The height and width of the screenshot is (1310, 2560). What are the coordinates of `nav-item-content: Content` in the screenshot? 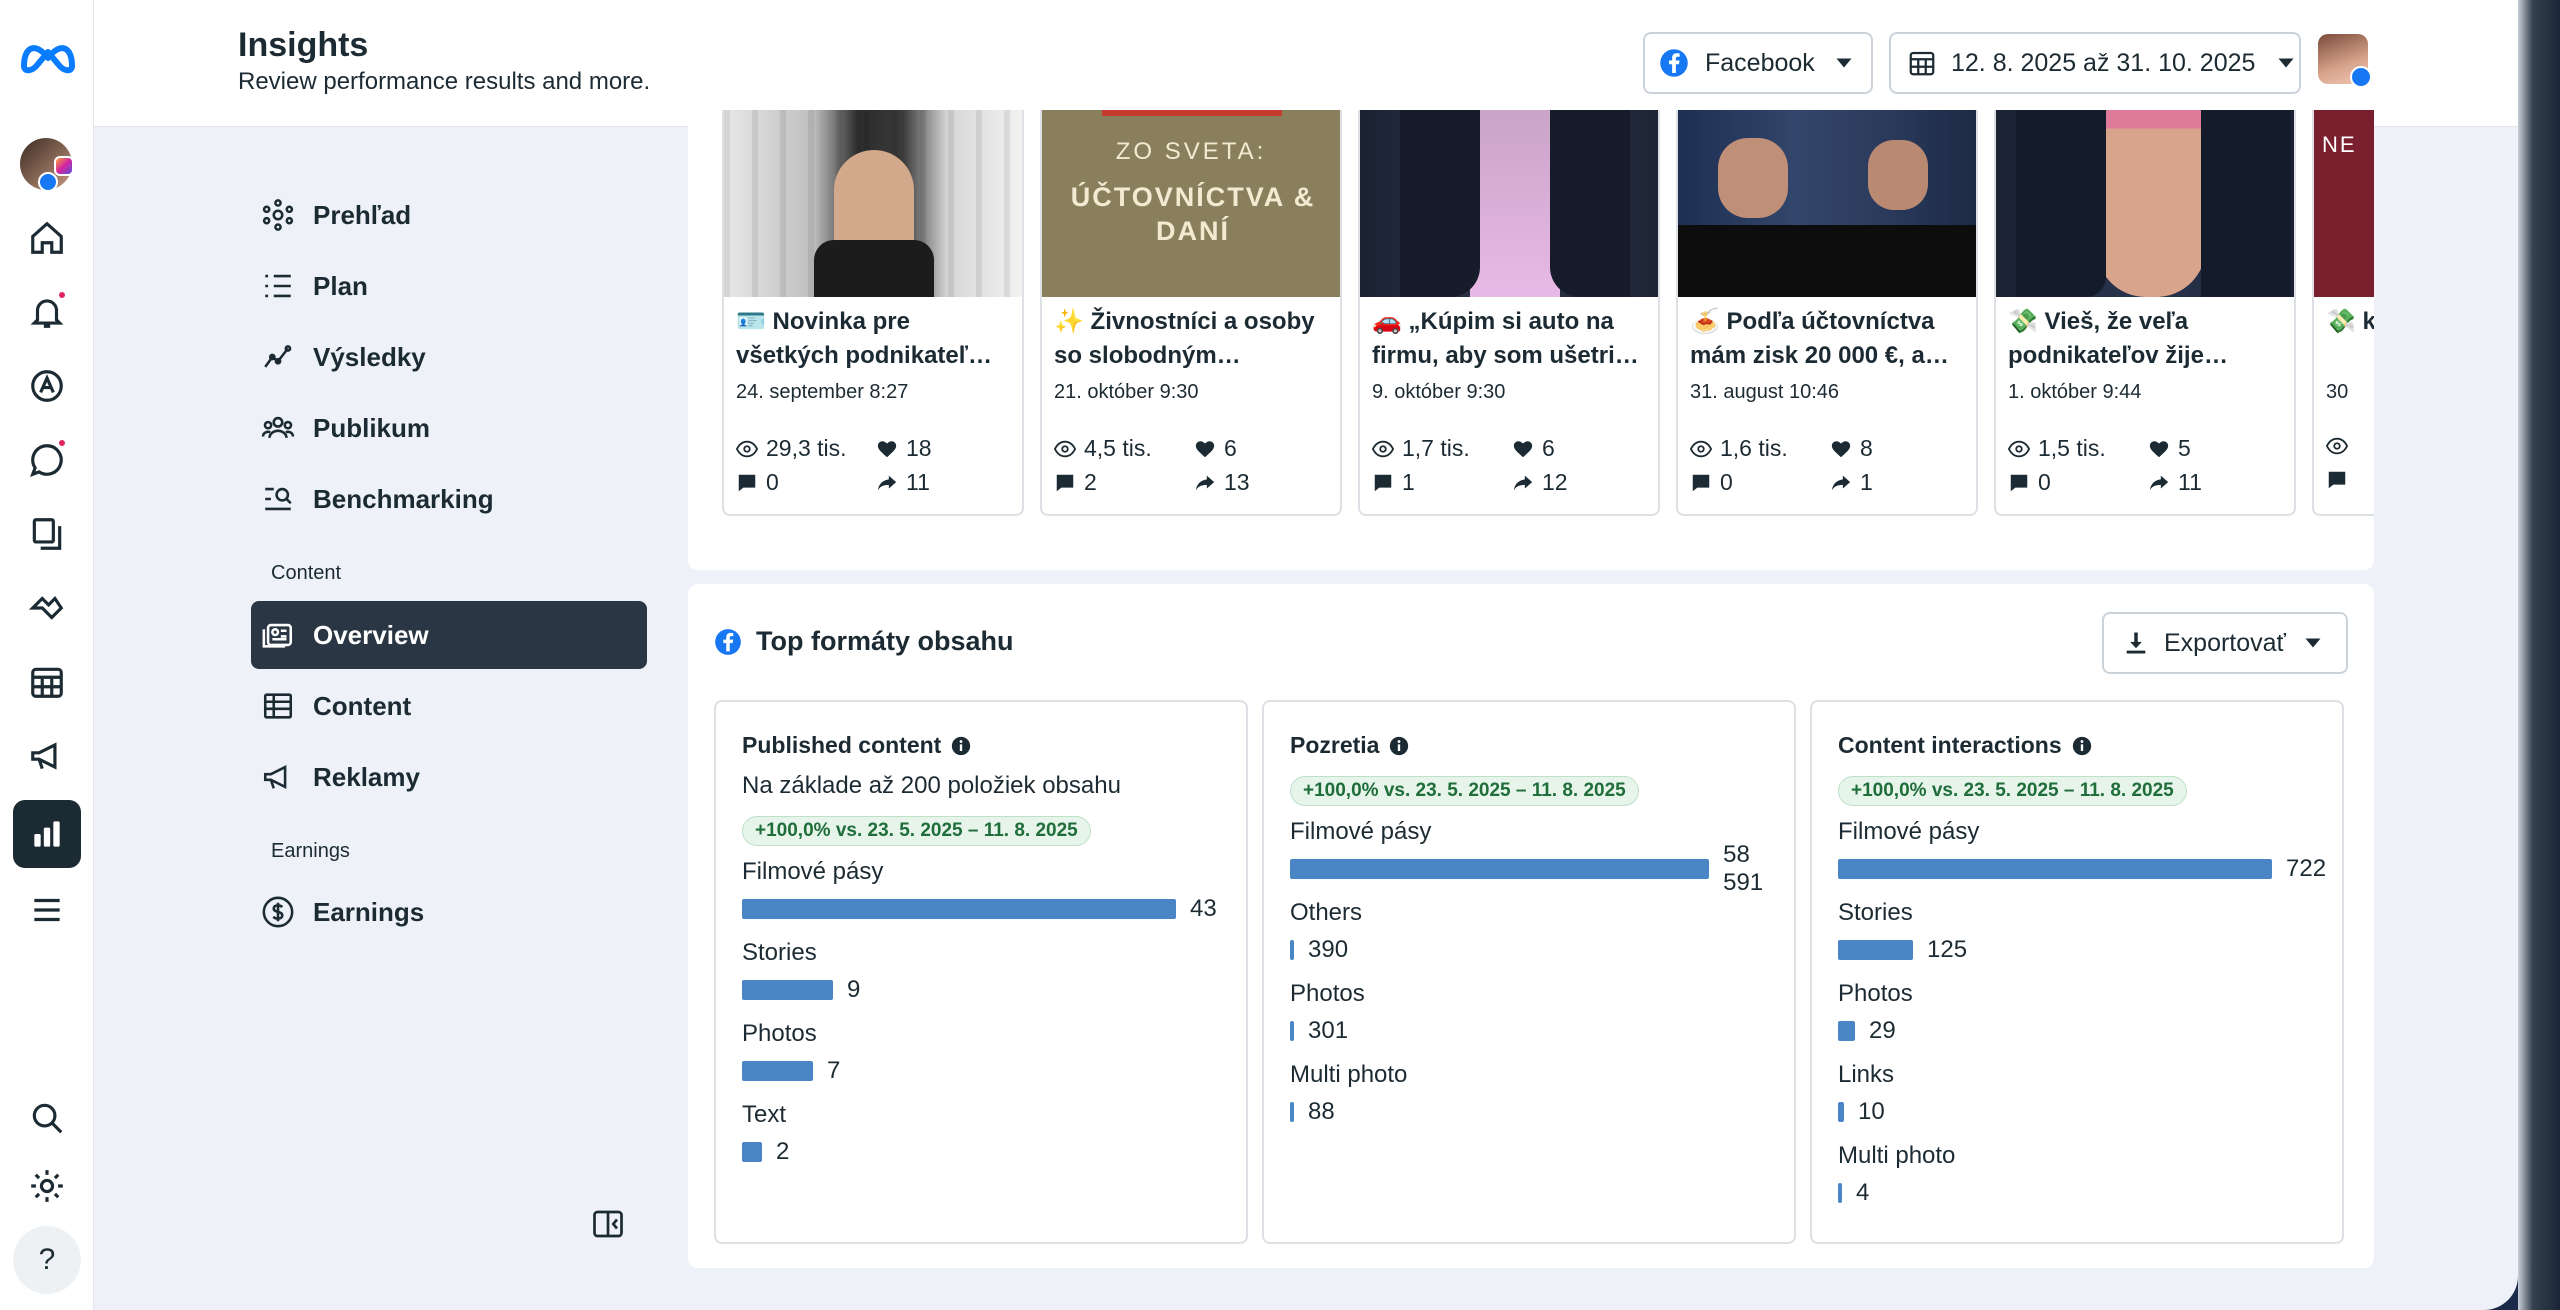 It's located at (449, 706).